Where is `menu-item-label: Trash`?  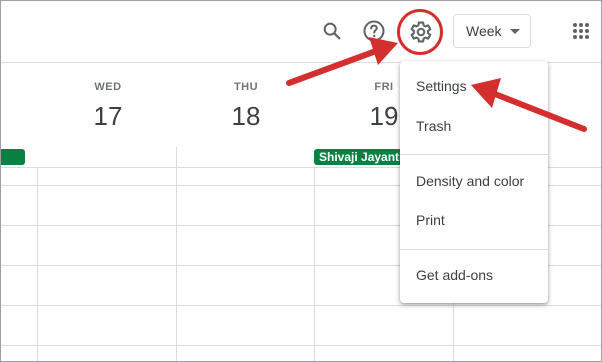 menu-item-label: Trash is located at coordinates (434, 126).